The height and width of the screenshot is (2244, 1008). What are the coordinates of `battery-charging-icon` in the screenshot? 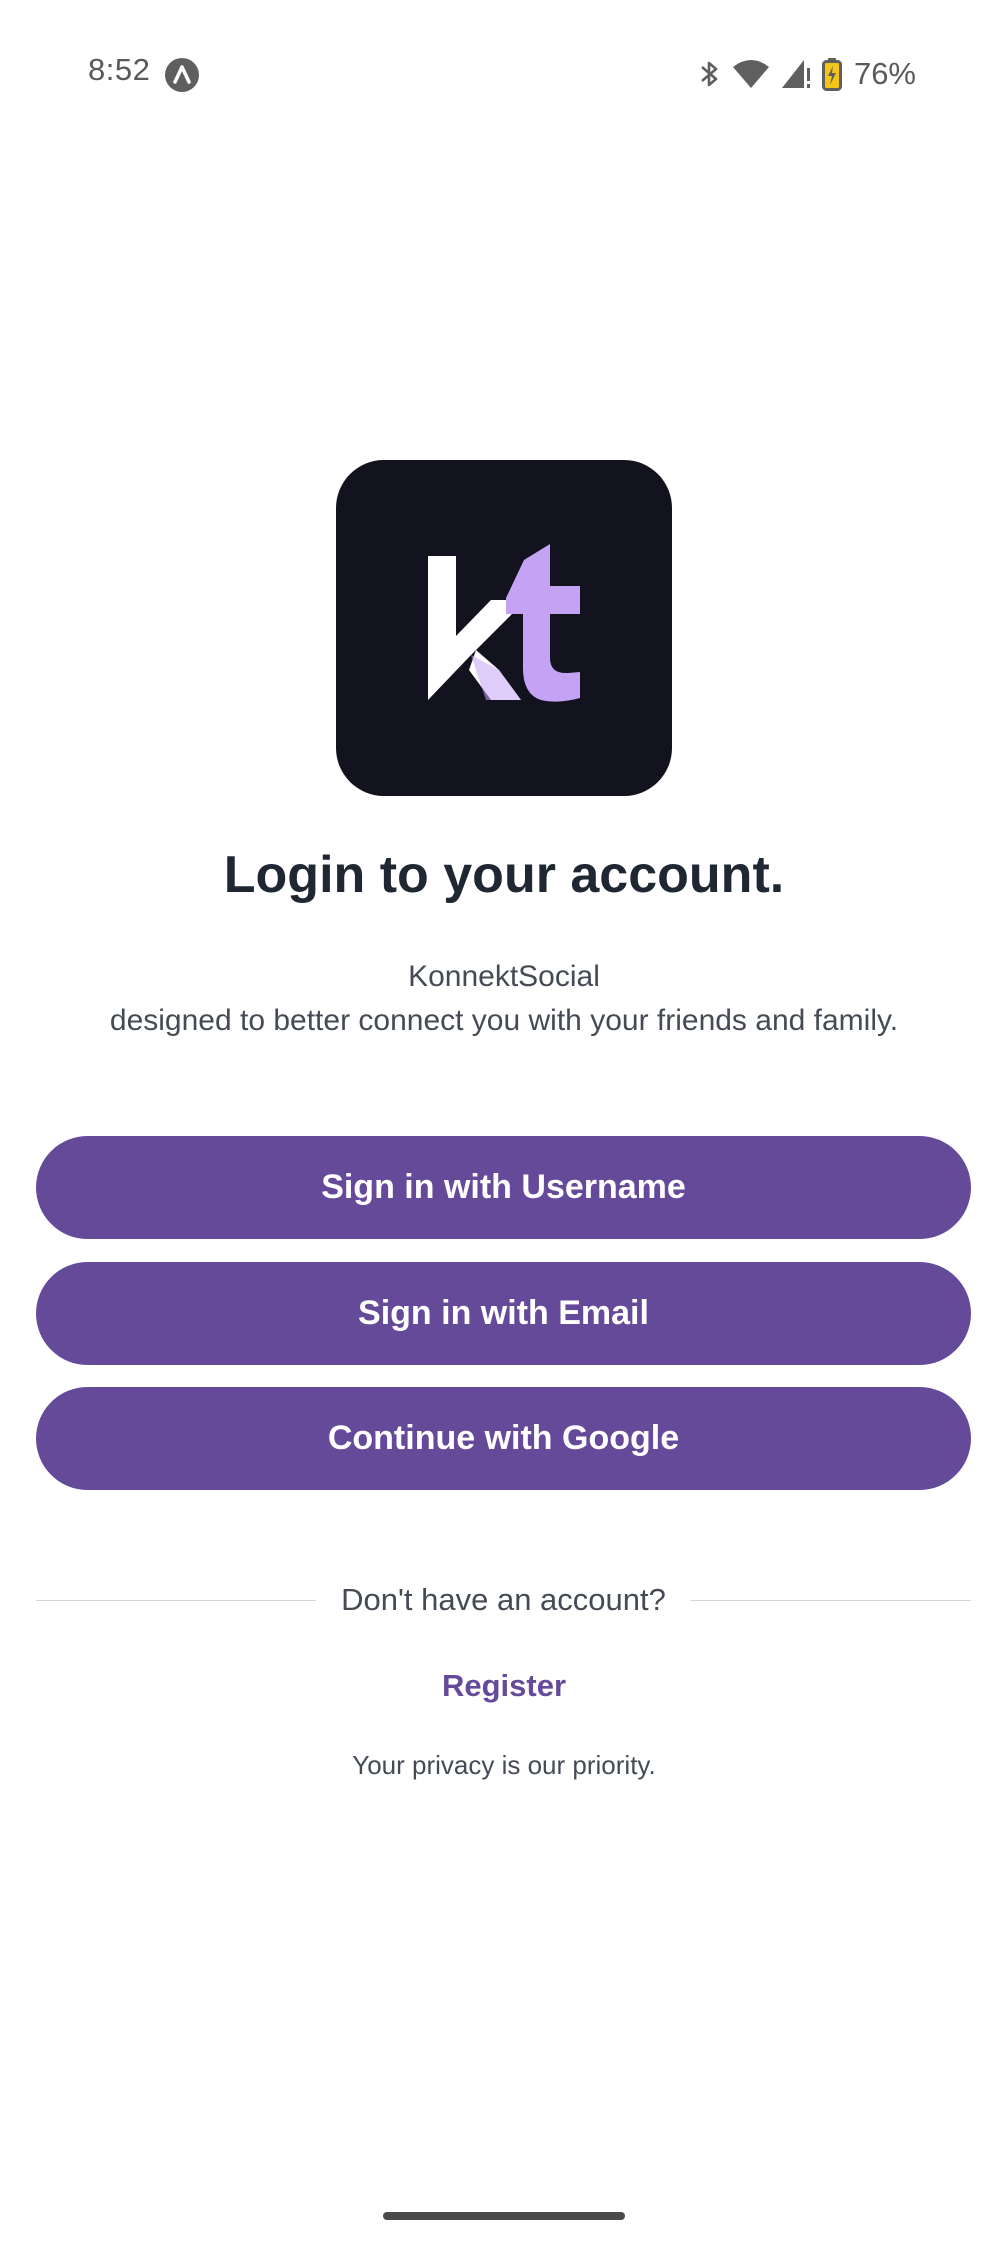 It's located at (831, 74).